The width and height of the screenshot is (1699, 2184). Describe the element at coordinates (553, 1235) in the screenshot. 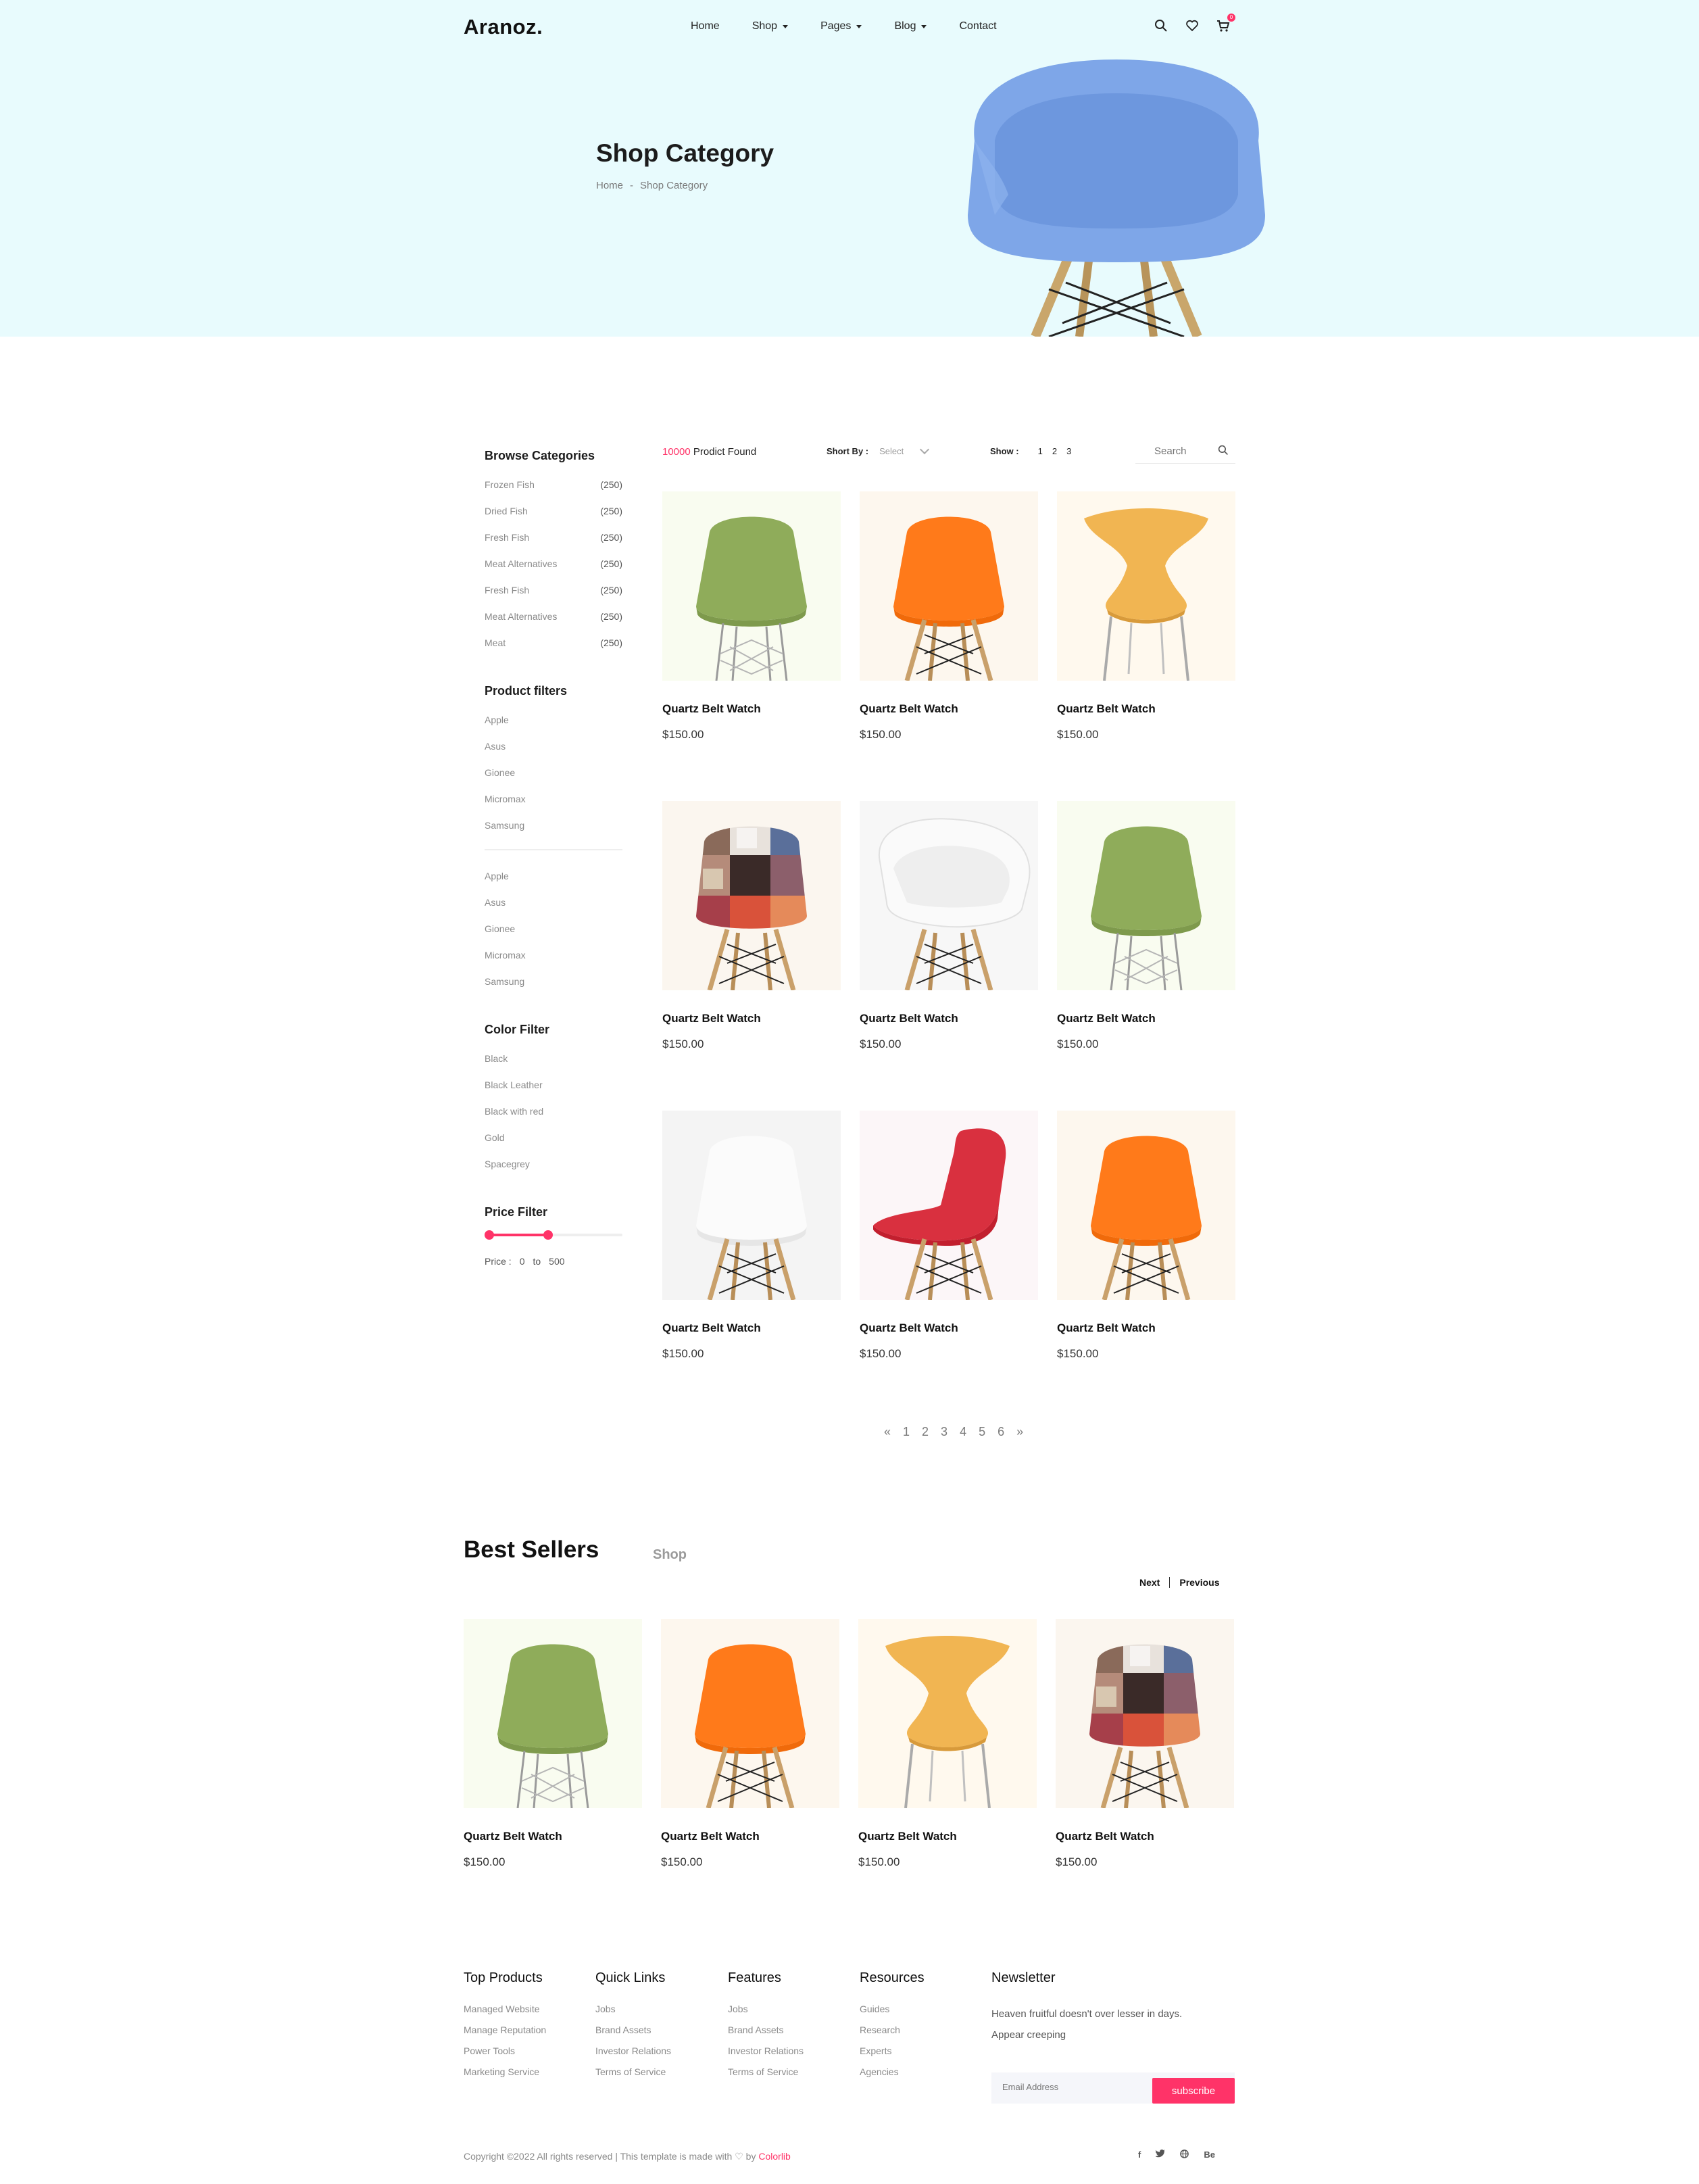

I see `price-range-slider` at that location.